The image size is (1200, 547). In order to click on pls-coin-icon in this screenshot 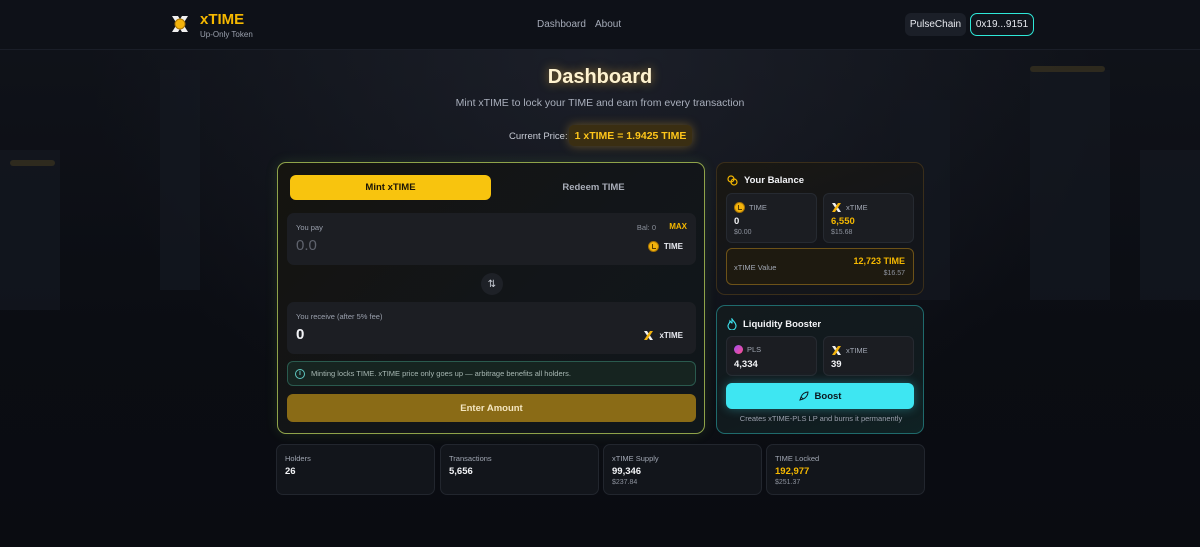, I will do `click(738, 349)`.